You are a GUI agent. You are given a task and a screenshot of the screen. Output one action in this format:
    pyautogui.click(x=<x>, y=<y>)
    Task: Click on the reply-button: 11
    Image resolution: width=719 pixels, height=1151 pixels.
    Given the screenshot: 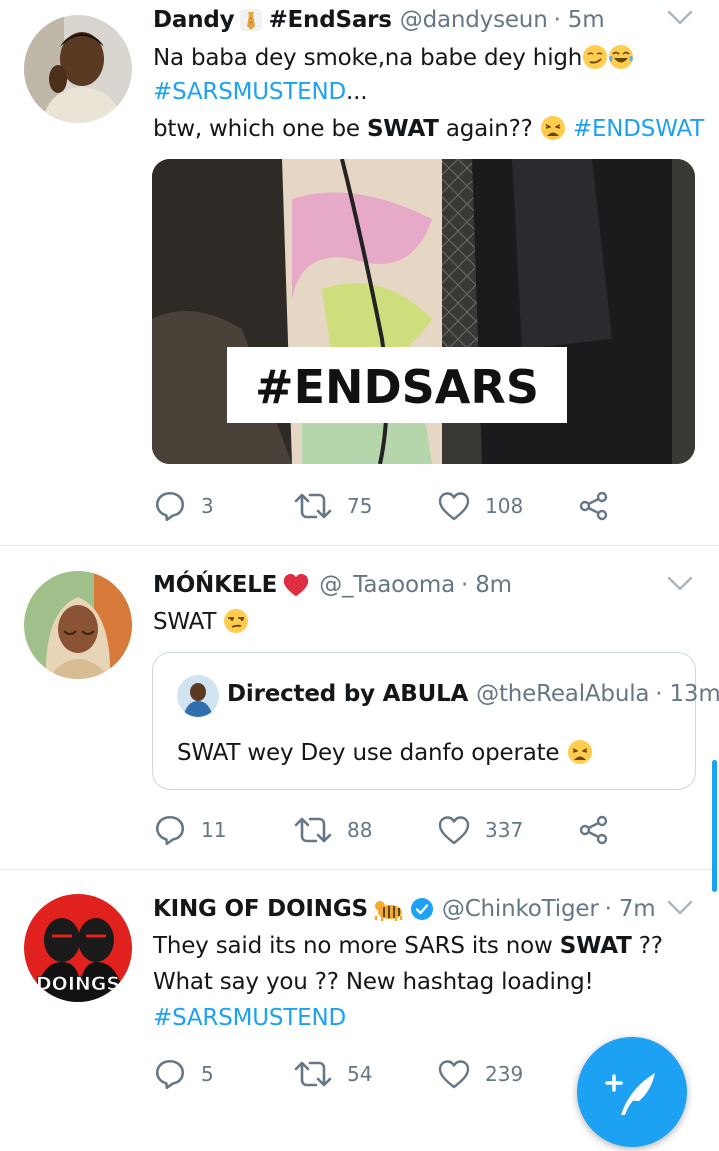 What is the action you would take?
    pyautogui.click(x=189, y=830)
    